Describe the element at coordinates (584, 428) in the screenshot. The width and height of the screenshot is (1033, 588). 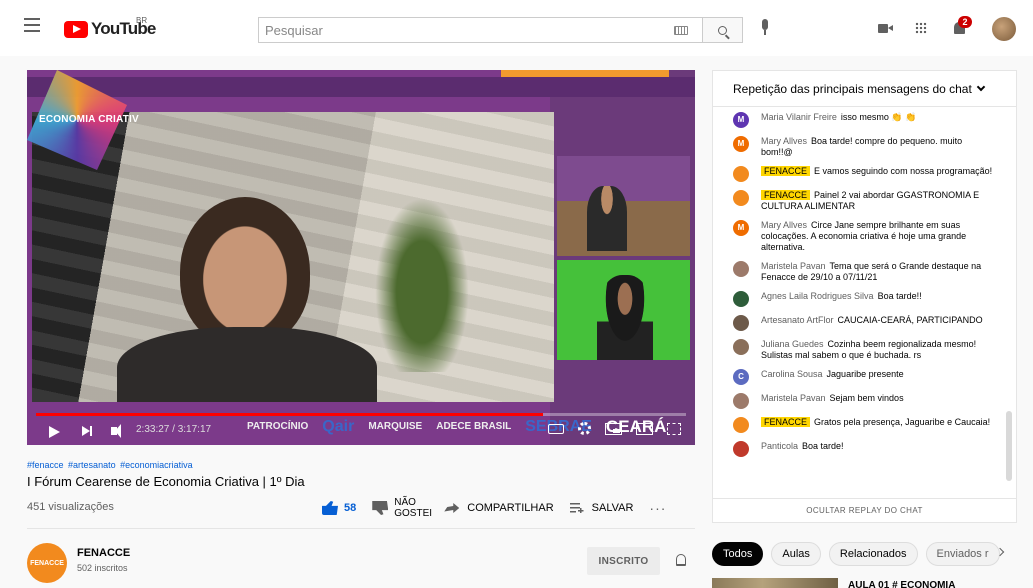
I see `settings-gear-icon` at that location.